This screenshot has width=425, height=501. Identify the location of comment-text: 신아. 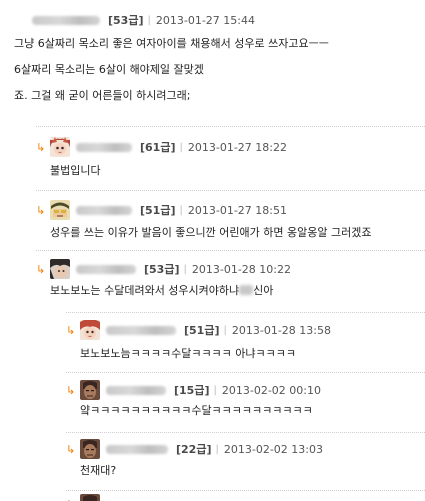
(263, 290).